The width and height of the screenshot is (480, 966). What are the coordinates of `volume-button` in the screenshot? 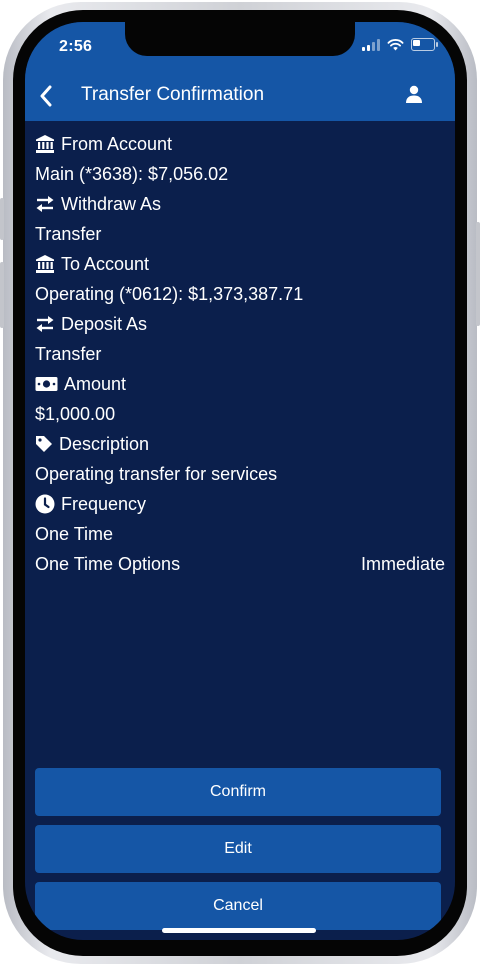 It's located at (2, 295).